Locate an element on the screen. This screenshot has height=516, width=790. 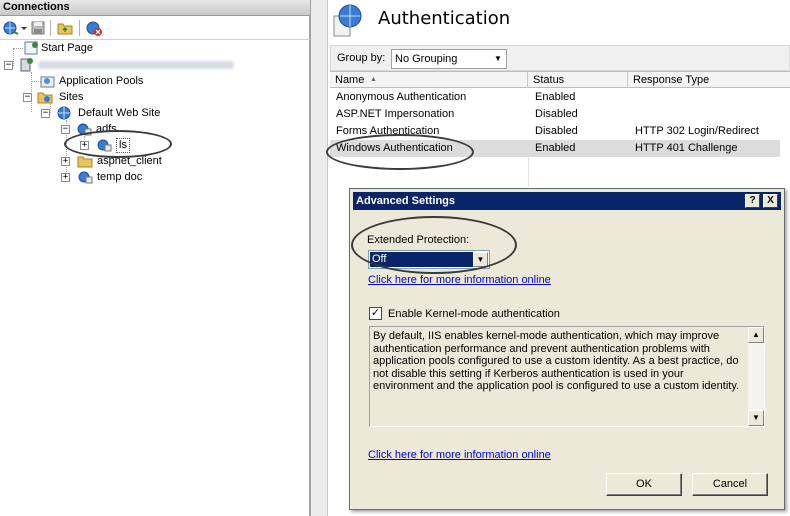
column-status: Status is located at coordinates (578, 80).